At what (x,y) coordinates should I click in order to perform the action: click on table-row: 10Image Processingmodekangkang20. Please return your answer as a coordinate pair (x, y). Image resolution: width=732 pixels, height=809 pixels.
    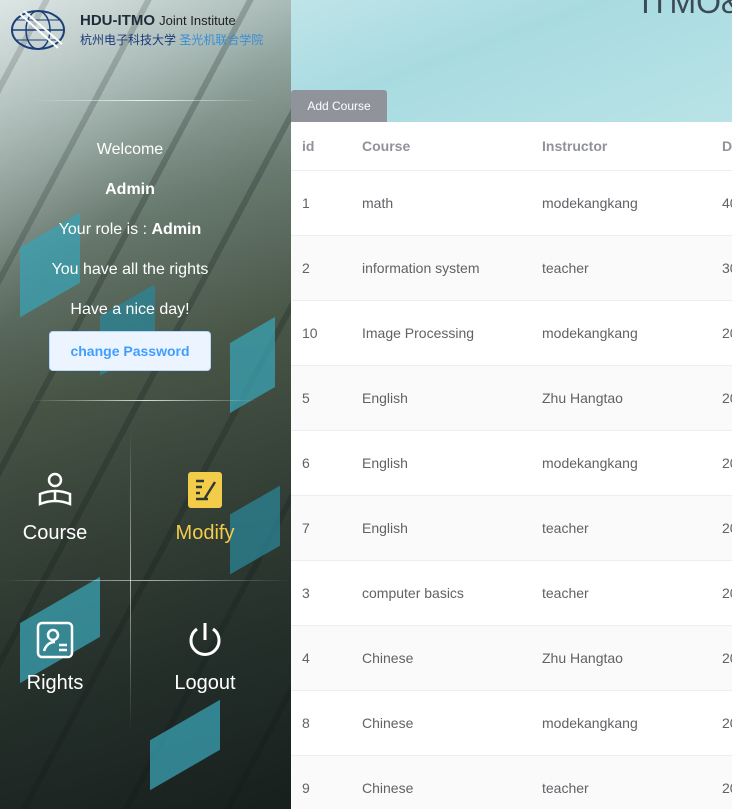
    Looking at the image, I should click on (511, 333).